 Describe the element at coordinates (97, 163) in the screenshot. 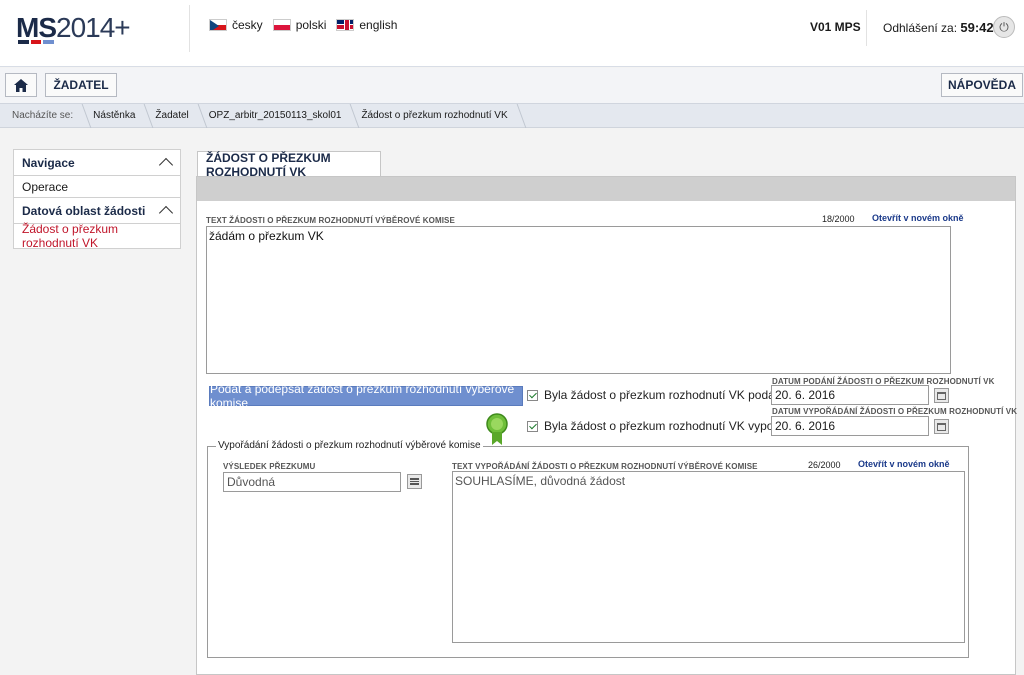

I see `sidebar-nav-header: Navigace` at that location.